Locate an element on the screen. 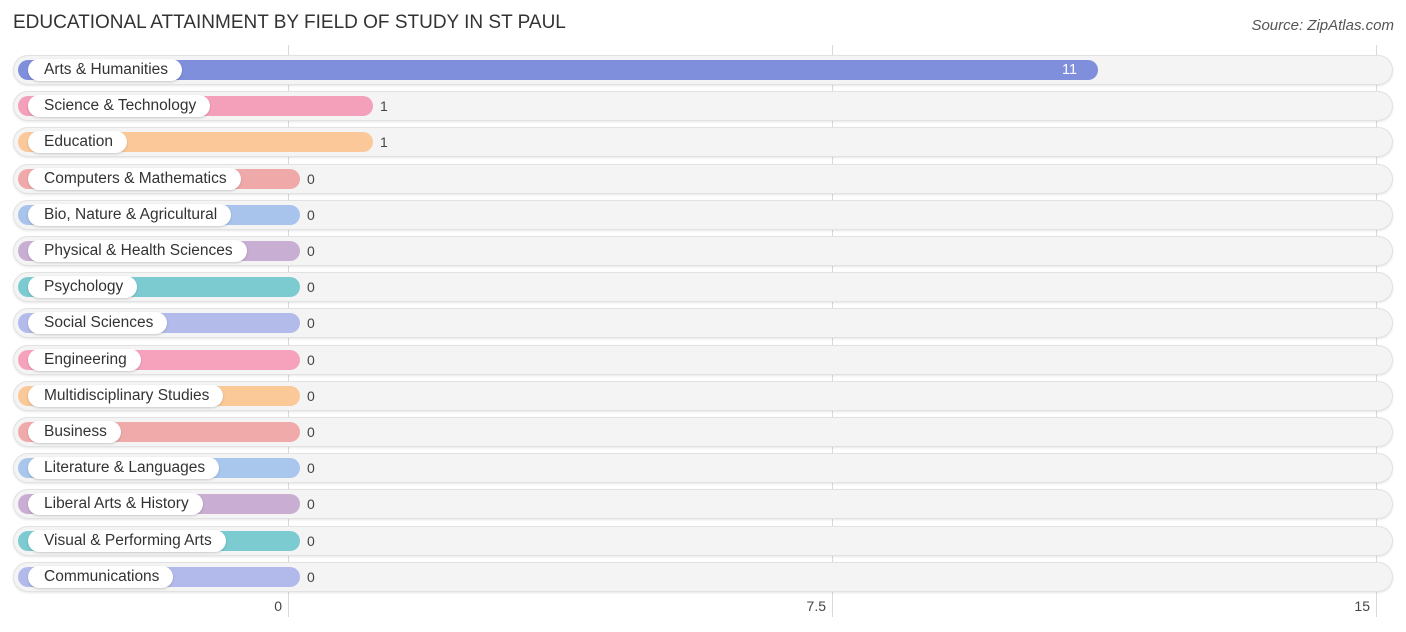  category-label: Physical & Health Sciences is located at coordinates (137, 251).